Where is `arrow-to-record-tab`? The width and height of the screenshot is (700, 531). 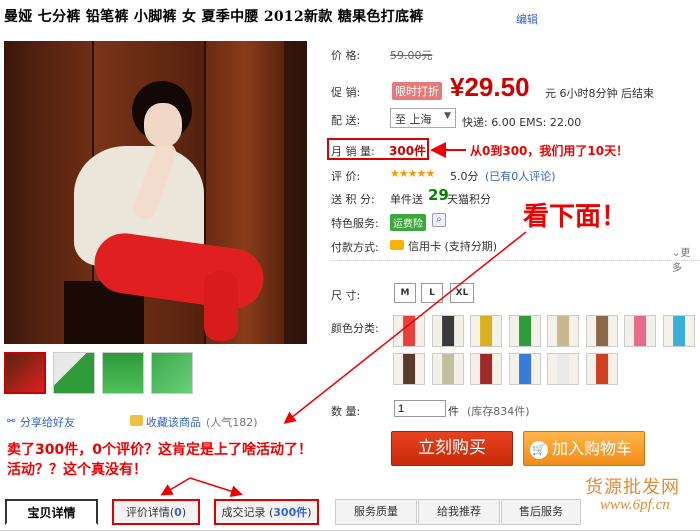
arrow-to-record-tab is located at coordinates (216, 487).